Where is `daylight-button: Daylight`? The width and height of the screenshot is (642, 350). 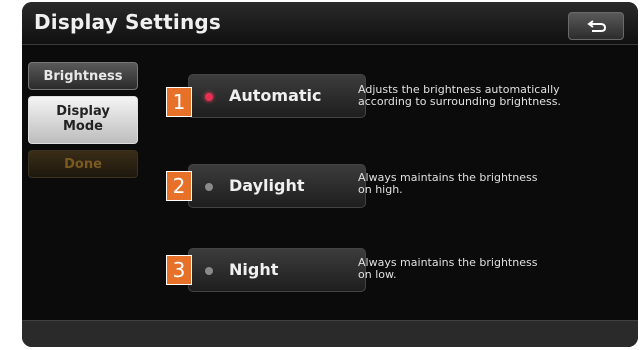
daylight-button: Daylight is located at coordinates (277, 186).